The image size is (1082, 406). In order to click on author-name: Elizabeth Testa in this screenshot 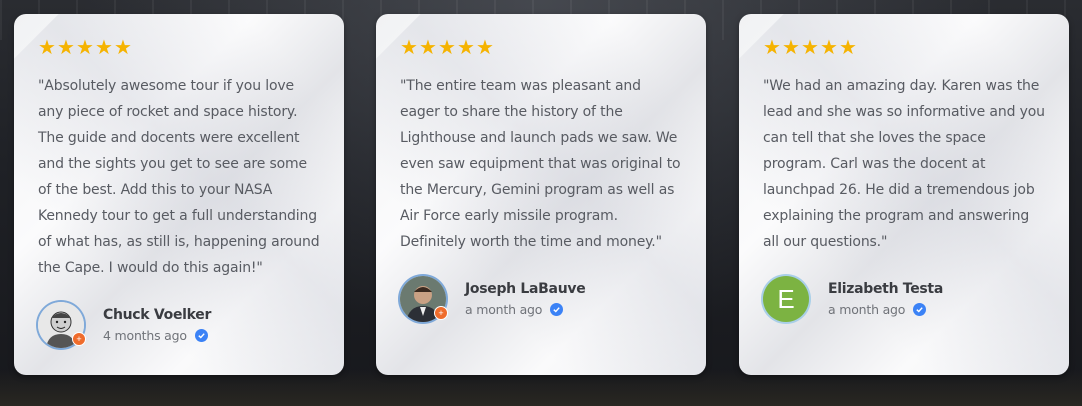, I will do `click(885, 289)`.